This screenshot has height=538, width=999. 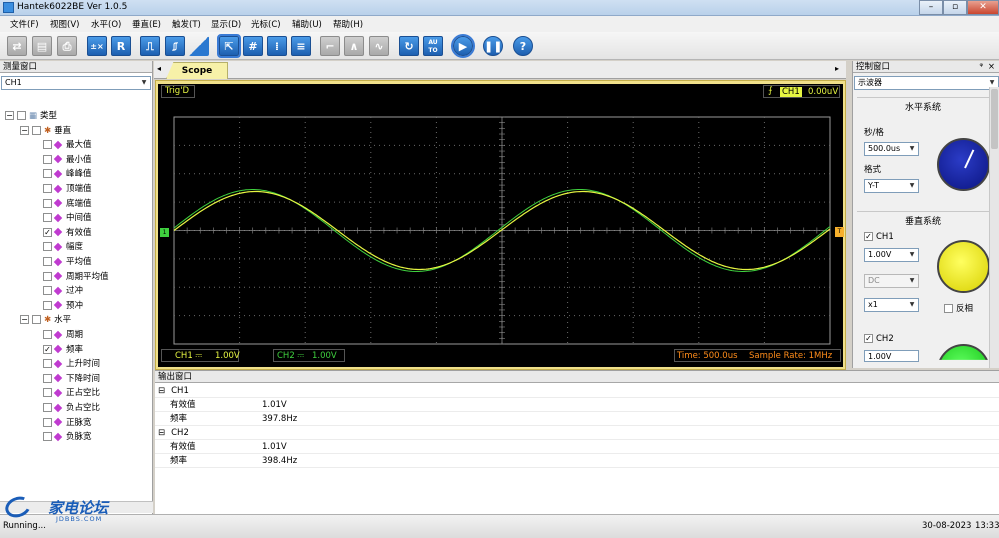 I want to click on menu-view: 视图(V), so click(x=64, y=24).